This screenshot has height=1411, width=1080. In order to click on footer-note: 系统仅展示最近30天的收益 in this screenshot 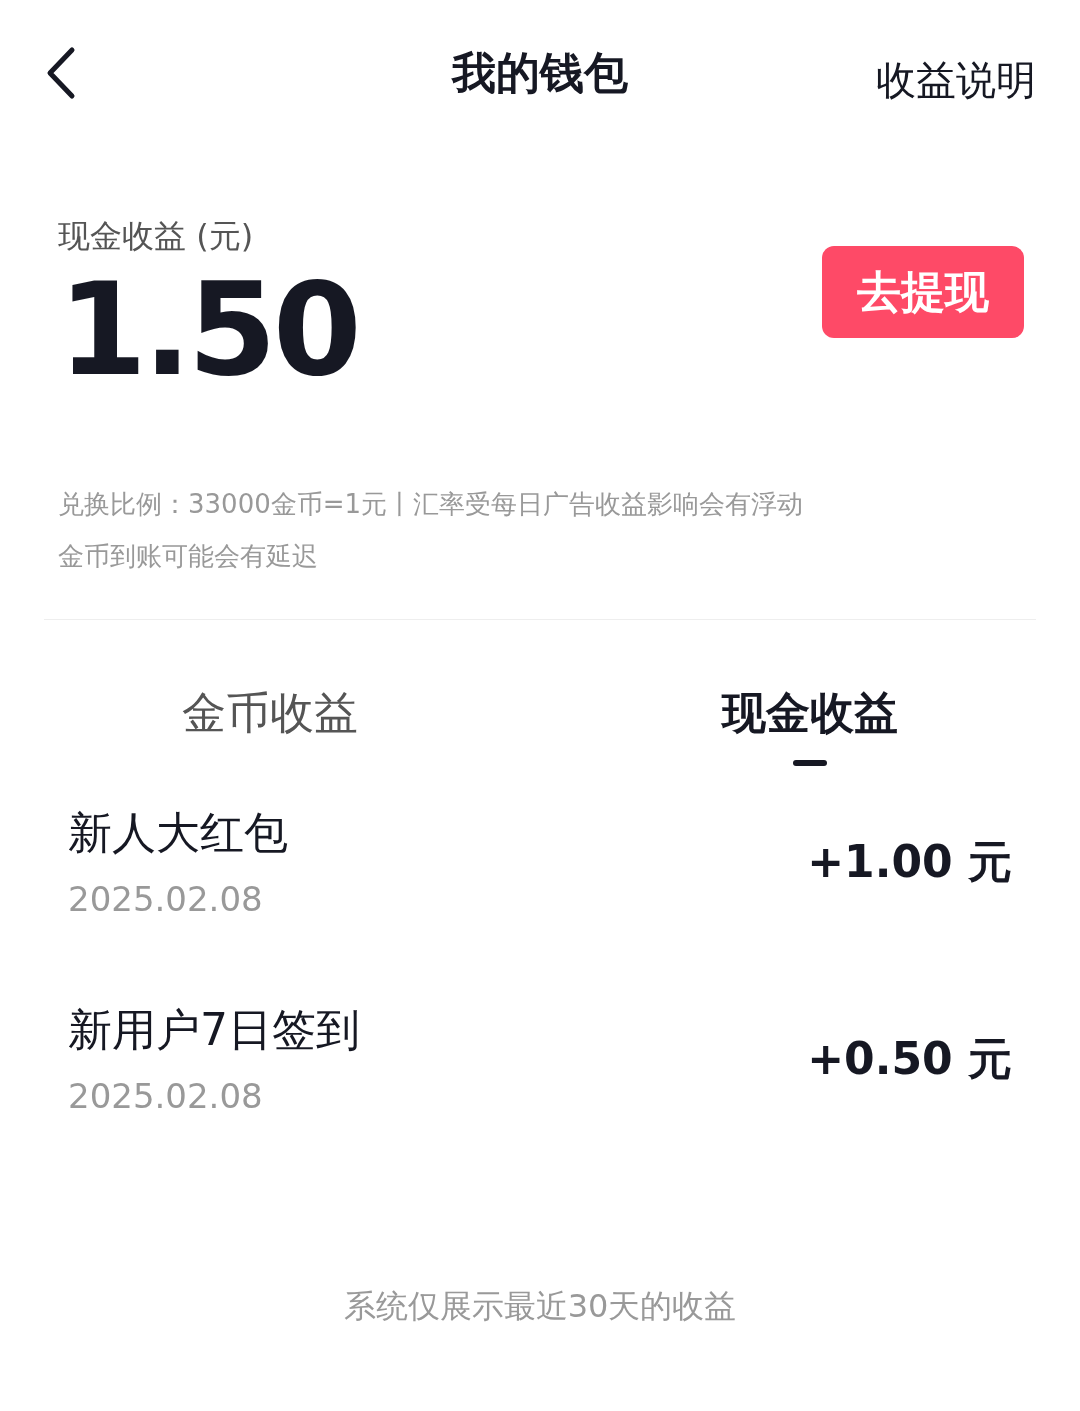, I will do `click(540, 1306)`.